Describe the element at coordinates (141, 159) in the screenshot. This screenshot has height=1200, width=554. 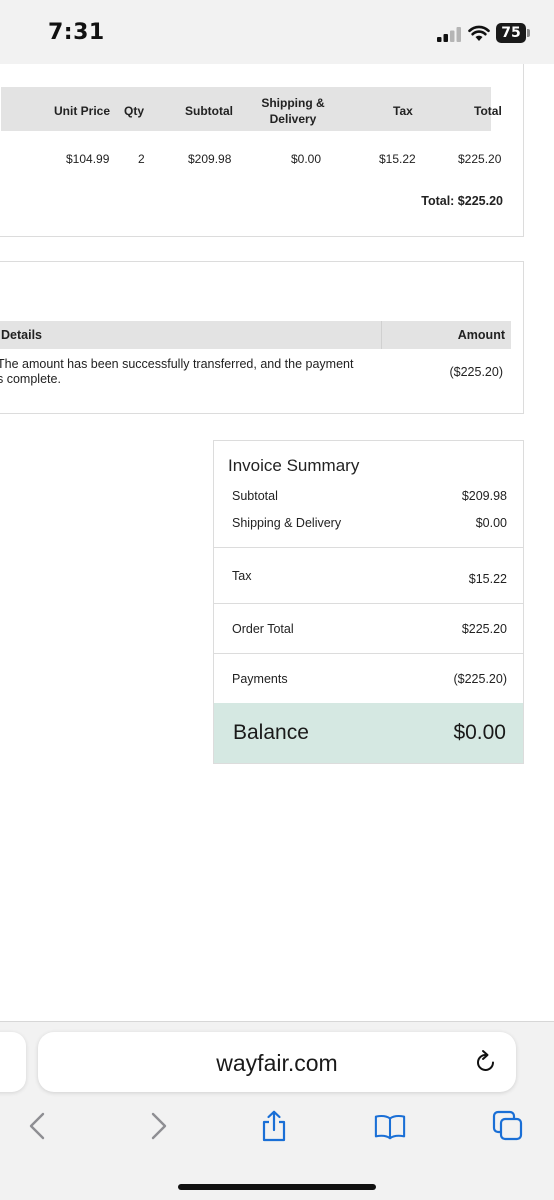
I see `cell-qty: 2` at that location.